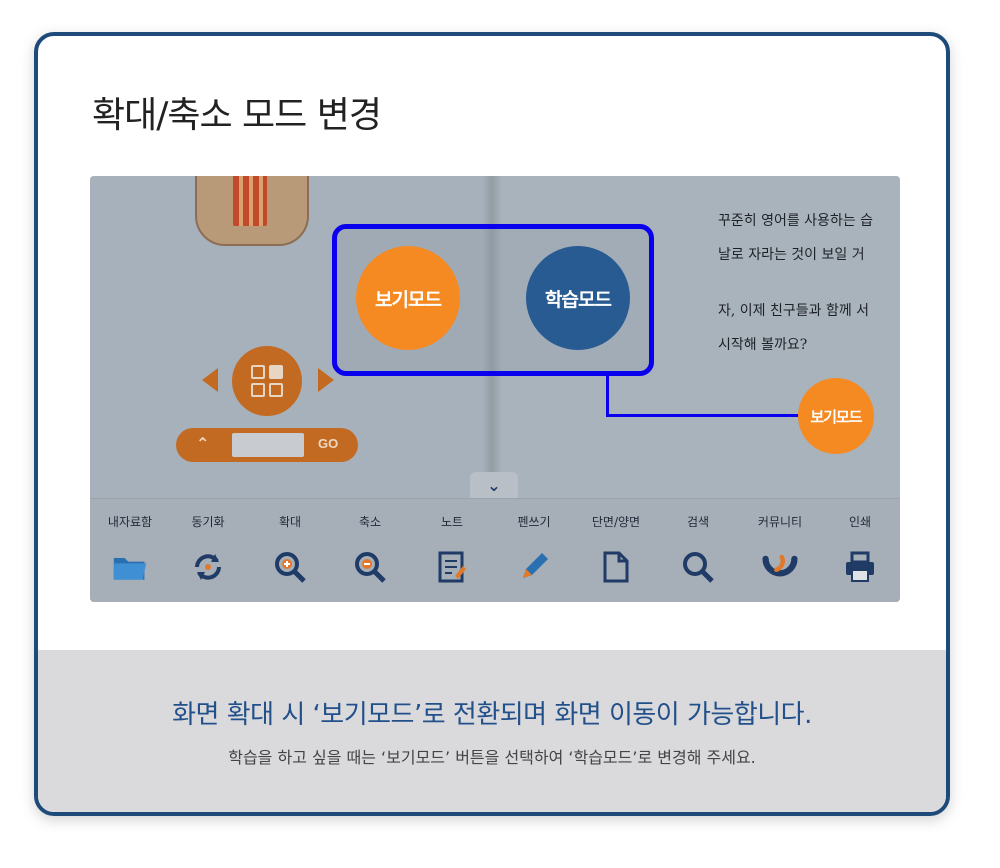 The height and width of the screenshot is (868, 1000). What do you see at coordinates (780, 522) in the screenshot?
I see `toolbar-item-label: 커뮤니티` at bounding box center [780, 522].